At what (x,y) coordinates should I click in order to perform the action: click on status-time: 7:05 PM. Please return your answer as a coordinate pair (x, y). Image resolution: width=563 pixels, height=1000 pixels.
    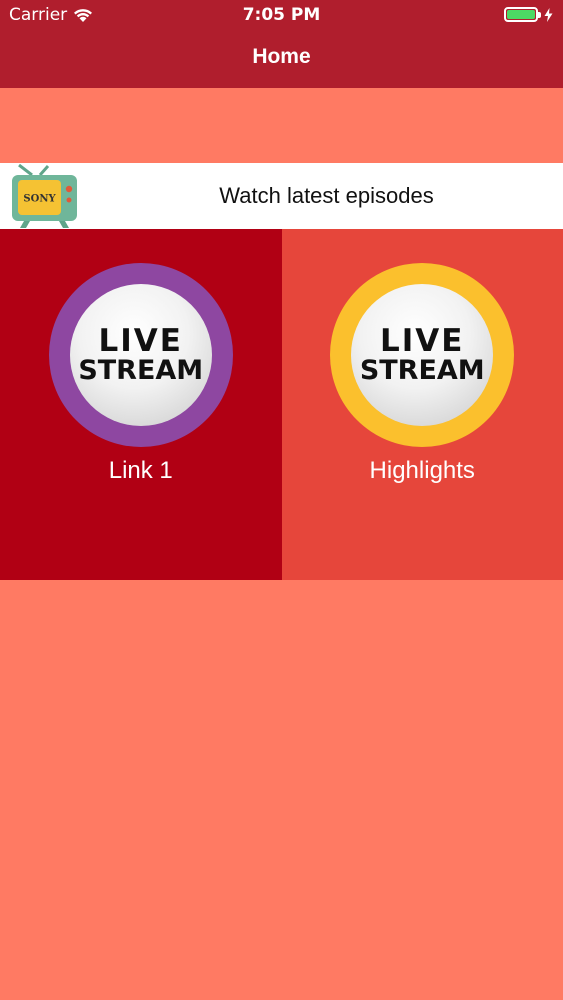
    Looking at the image, I should click on (281, 15).